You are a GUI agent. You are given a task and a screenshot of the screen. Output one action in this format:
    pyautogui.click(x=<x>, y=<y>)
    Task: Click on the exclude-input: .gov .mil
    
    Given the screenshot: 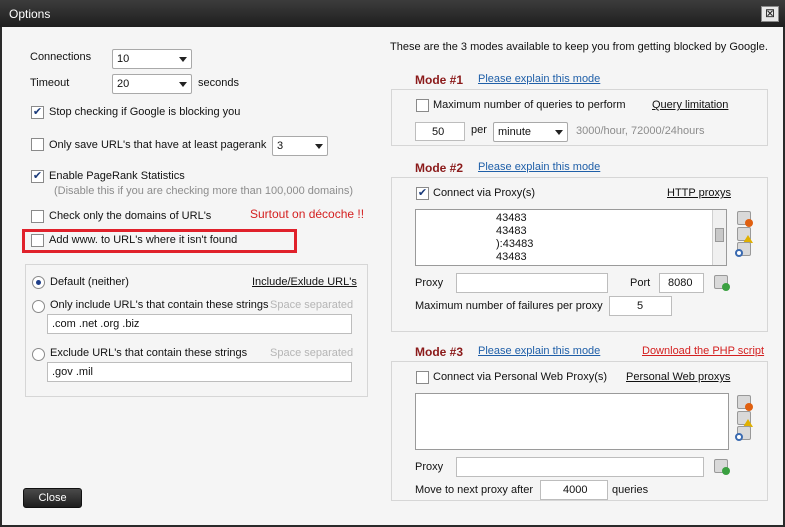 What is the action you would take?
    pyautogui.click(x=199, y=372)
    